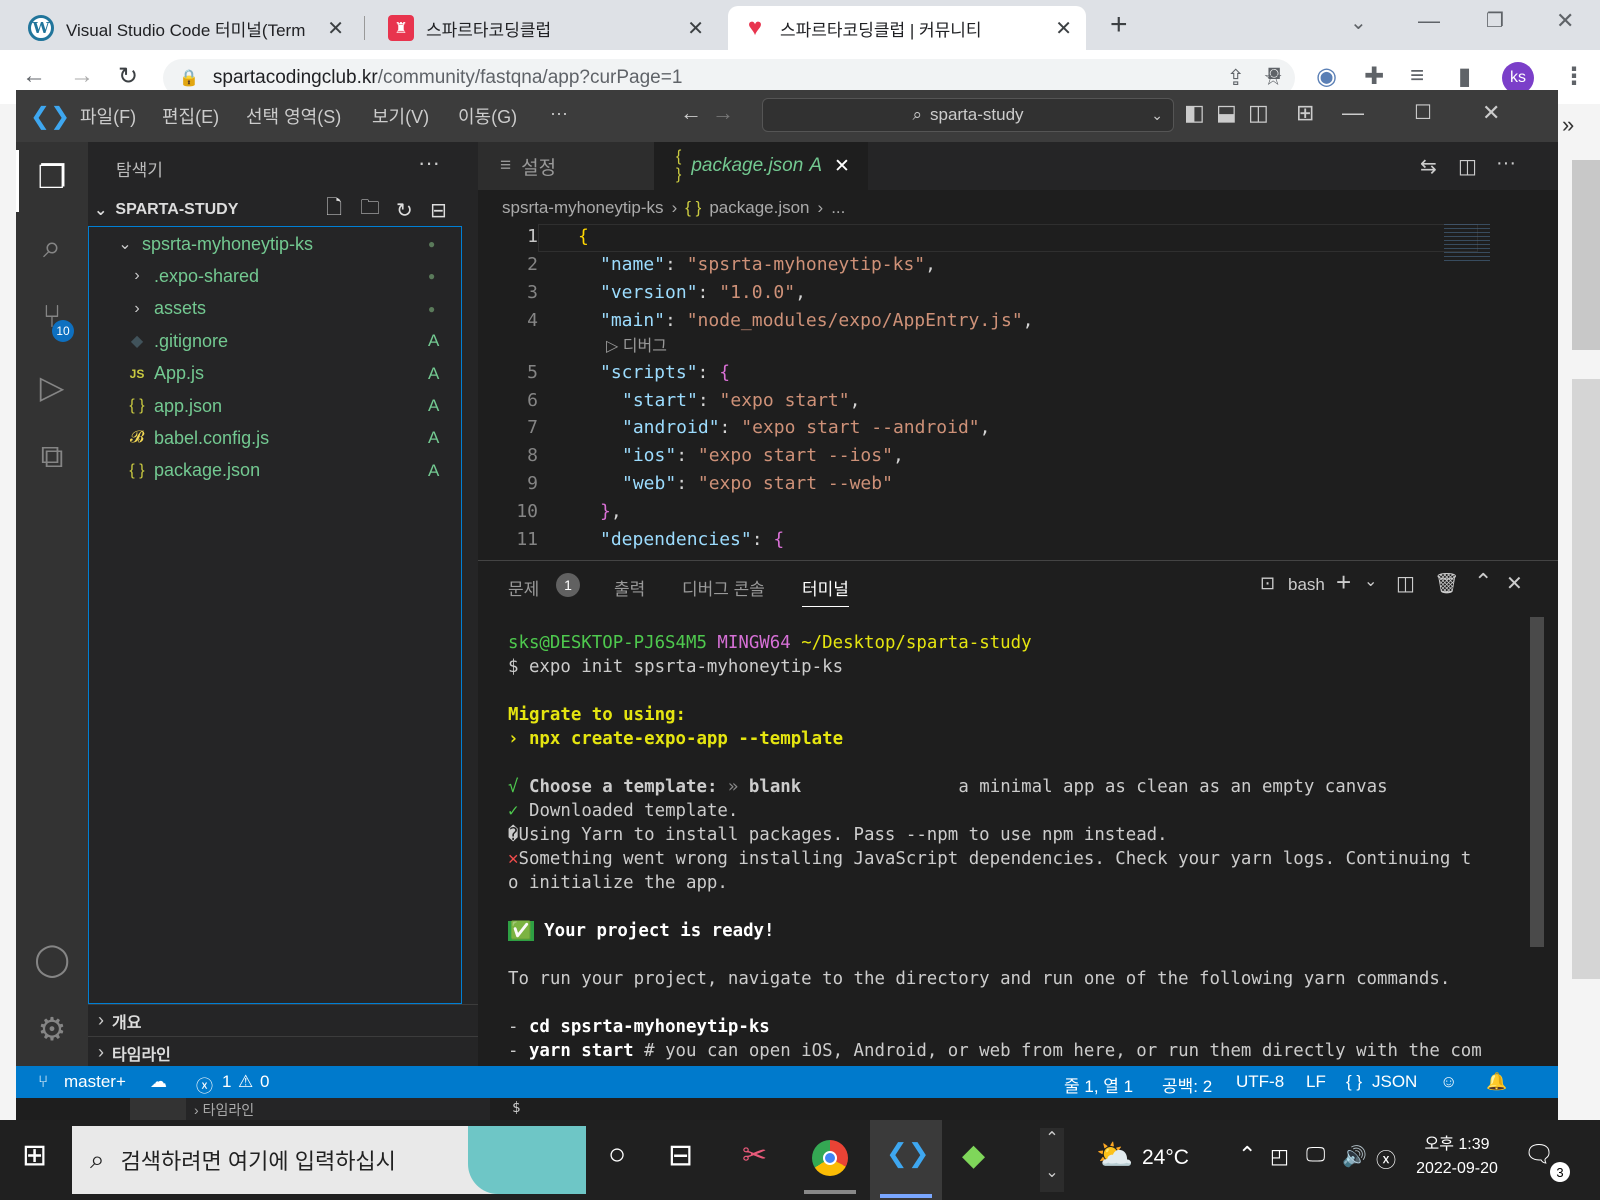 The height and width of the screenshot is (1200, 1600). What do you see at coordinates (611, 511) in the screenshot?
I see `code-line: },` at bounding box center [611, 511].